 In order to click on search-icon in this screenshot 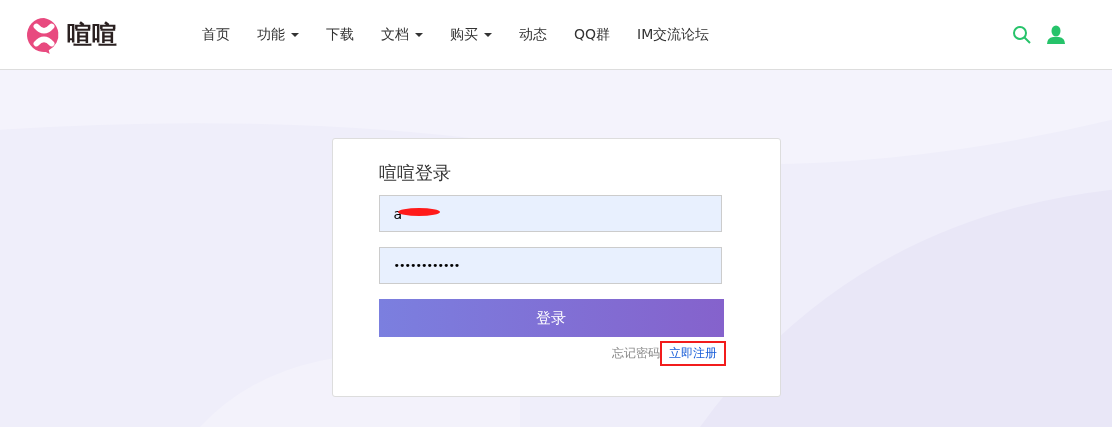, I will do `click(1022, 34)`.